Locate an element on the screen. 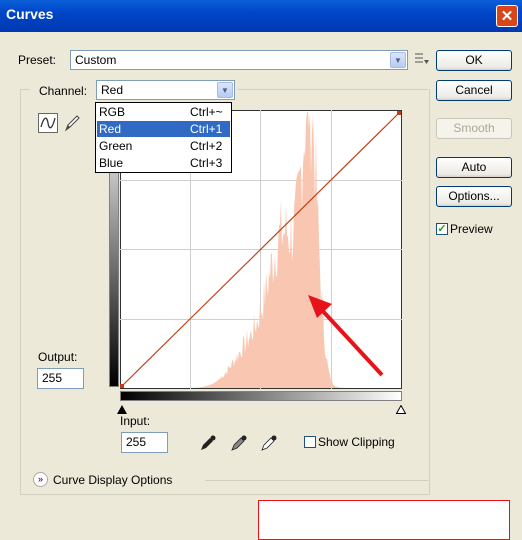 Image resolution: width=522 pixels, height=540 pixels. black-eyedropper-icon is located at coordinates (208, 443).